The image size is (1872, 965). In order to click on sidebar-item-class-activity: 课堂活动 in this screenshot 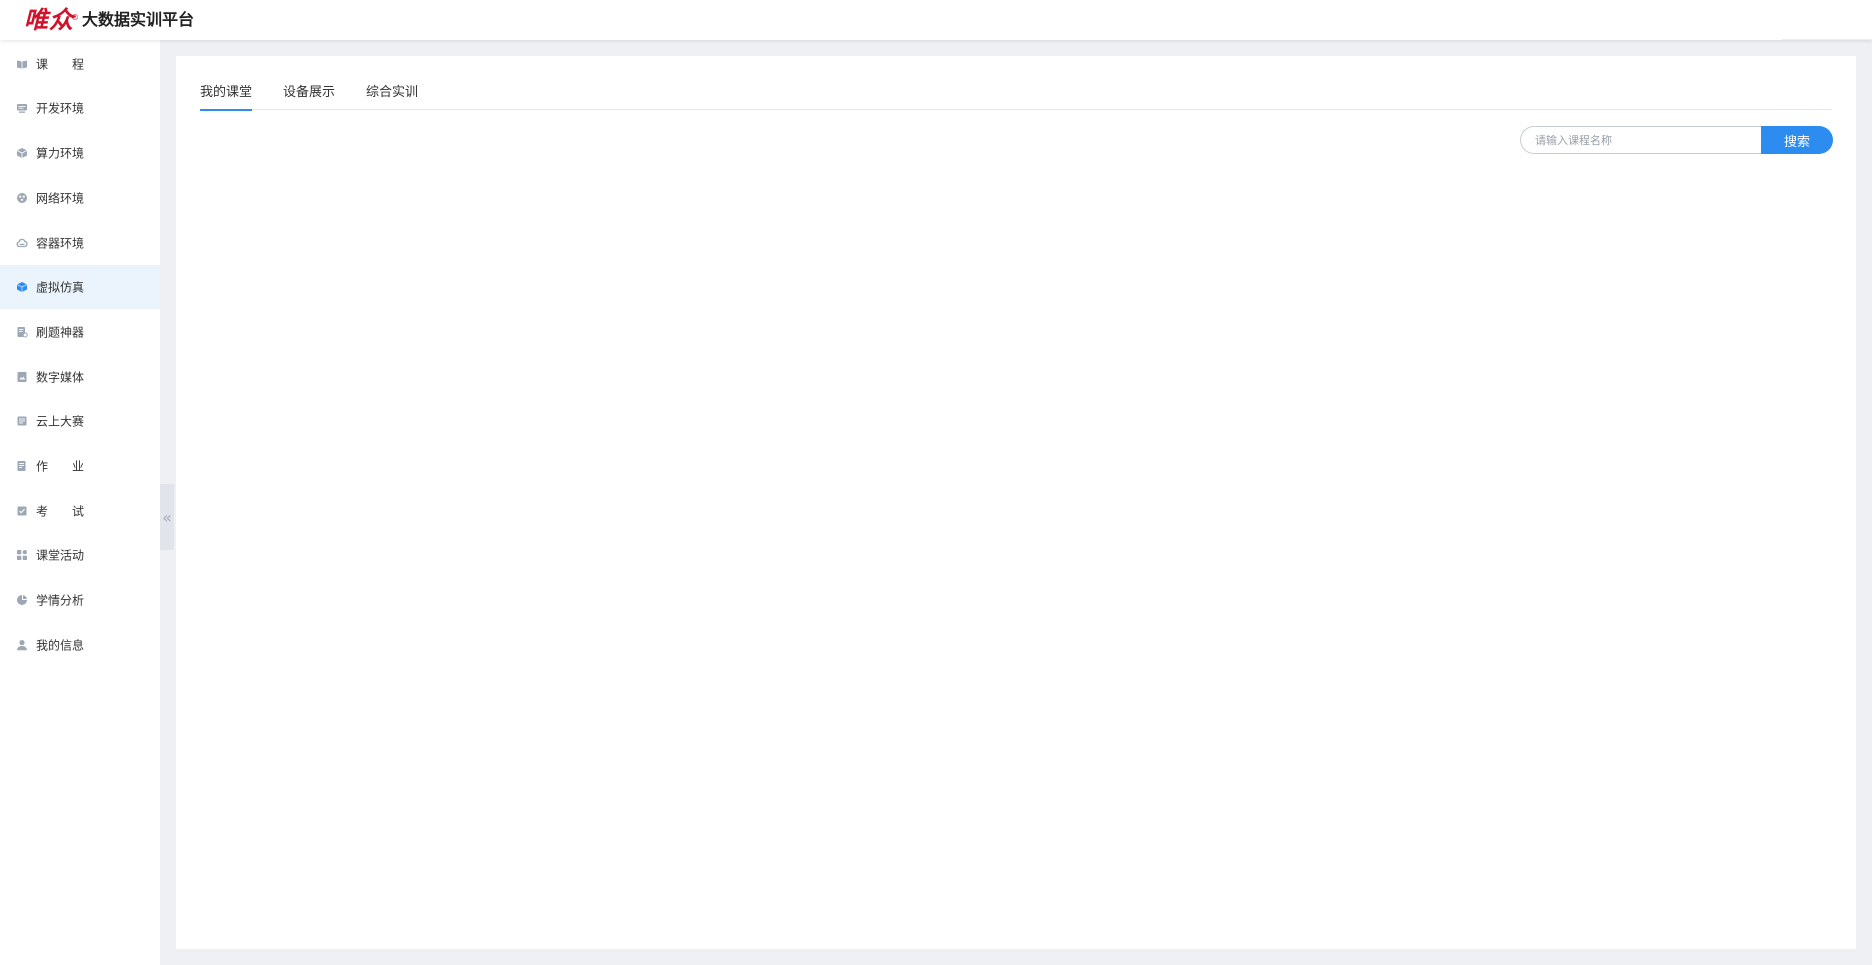, I will do `click(80, 555)`.